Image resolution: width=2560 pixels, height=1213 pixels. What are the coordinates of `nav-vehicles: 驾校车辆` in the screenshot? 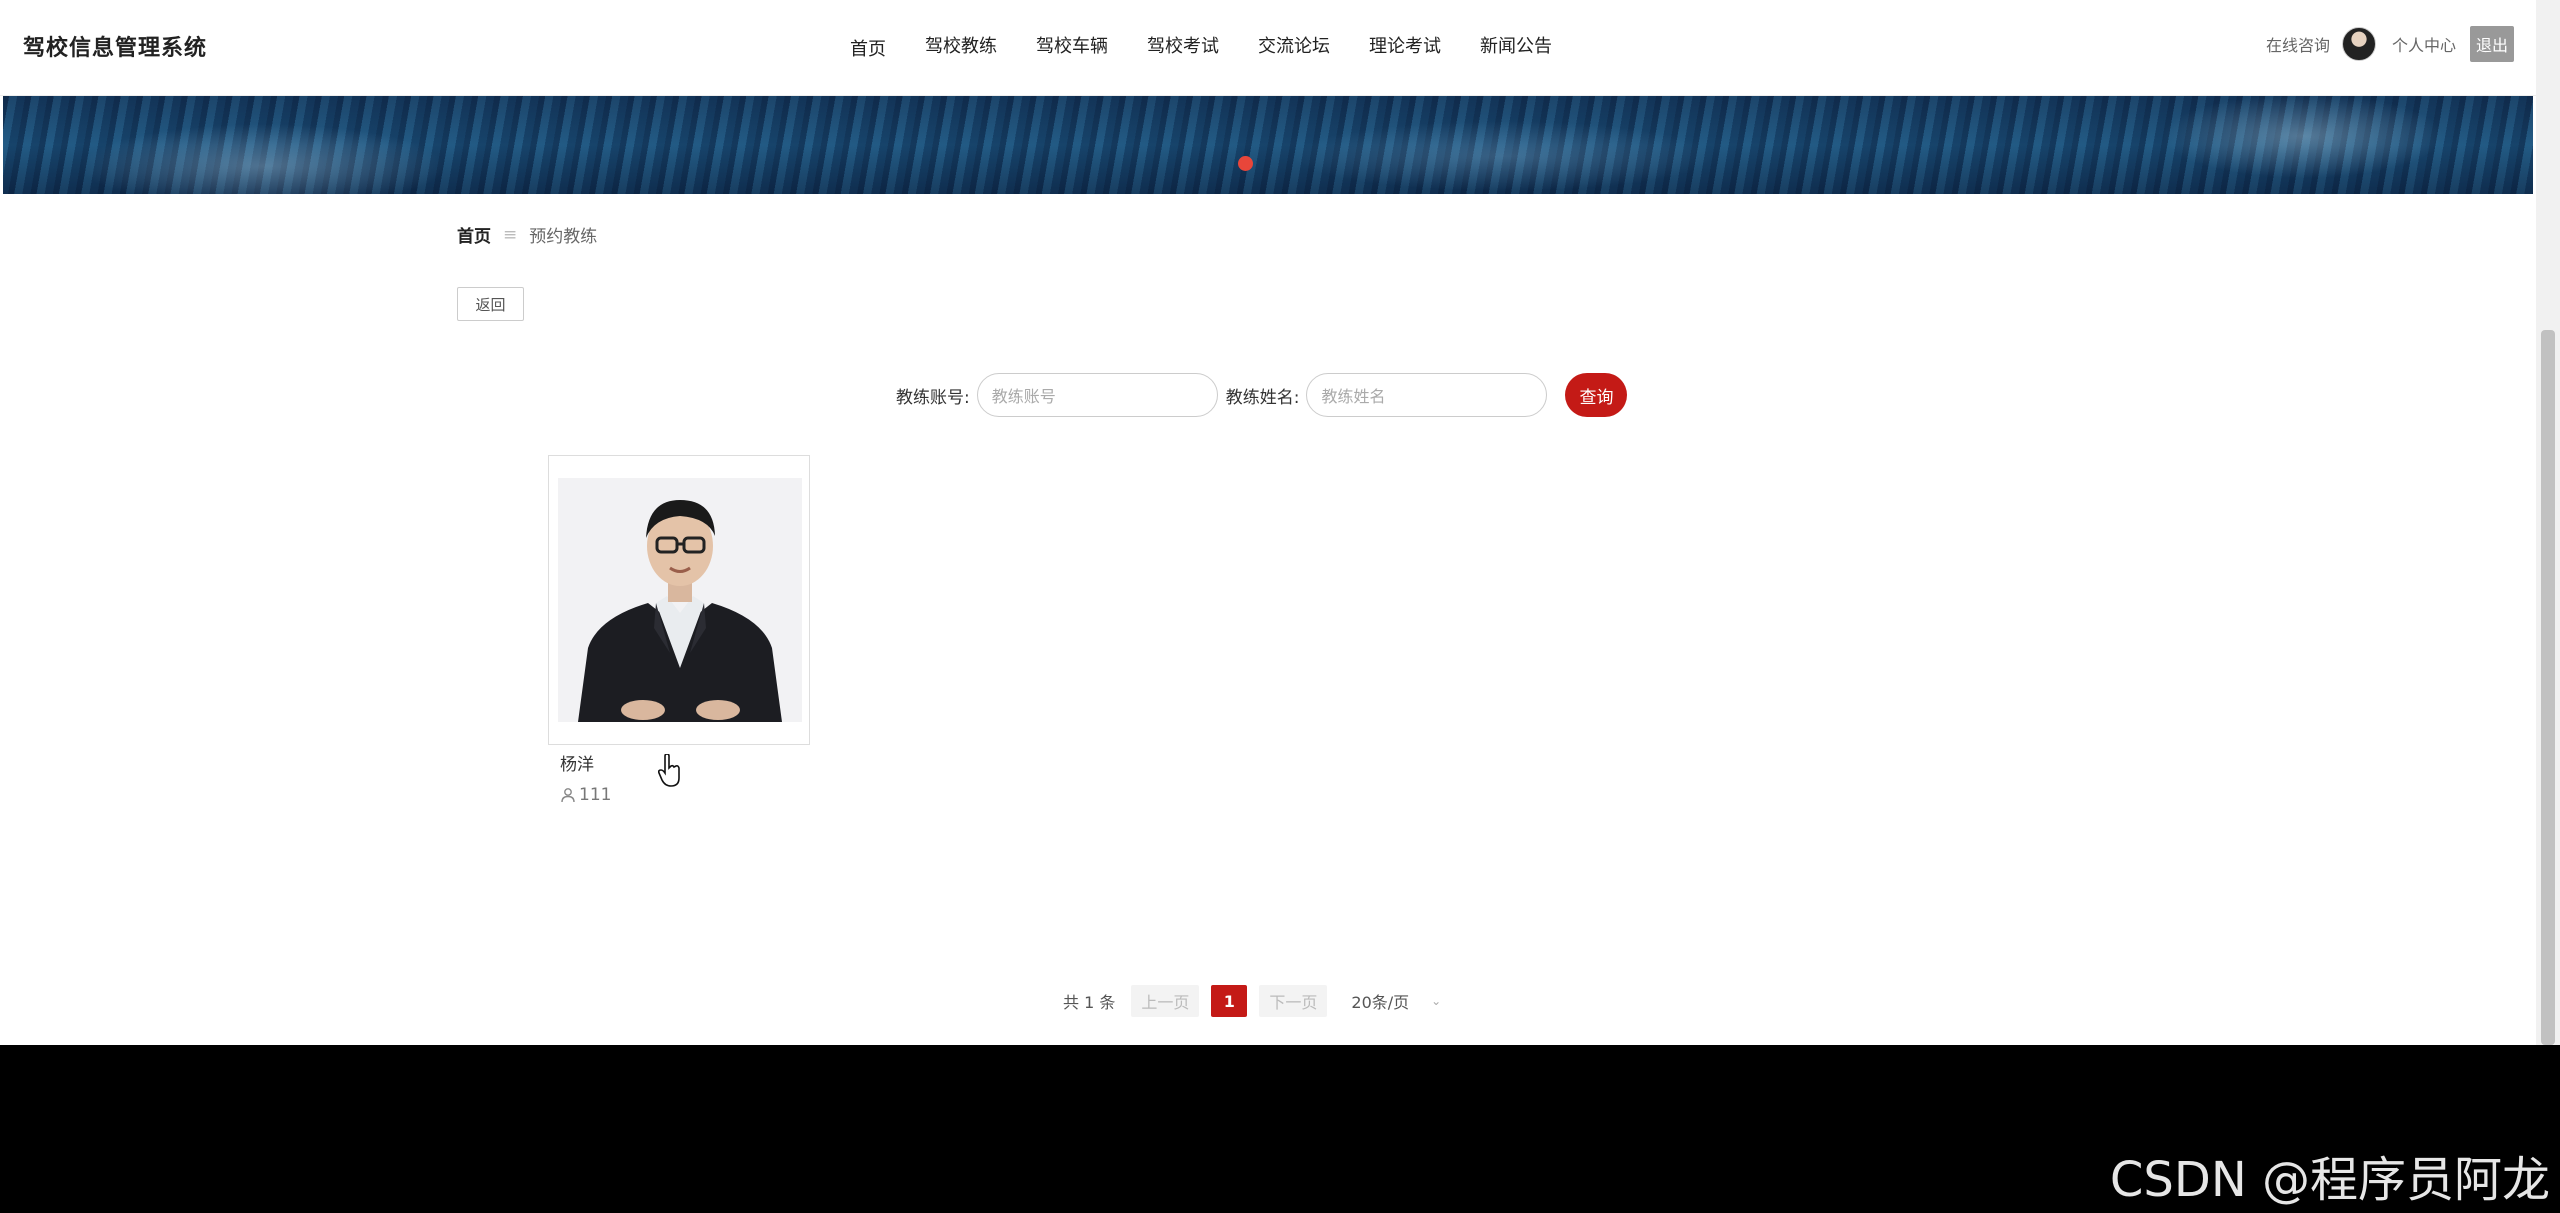 It's located at (1072, 46).